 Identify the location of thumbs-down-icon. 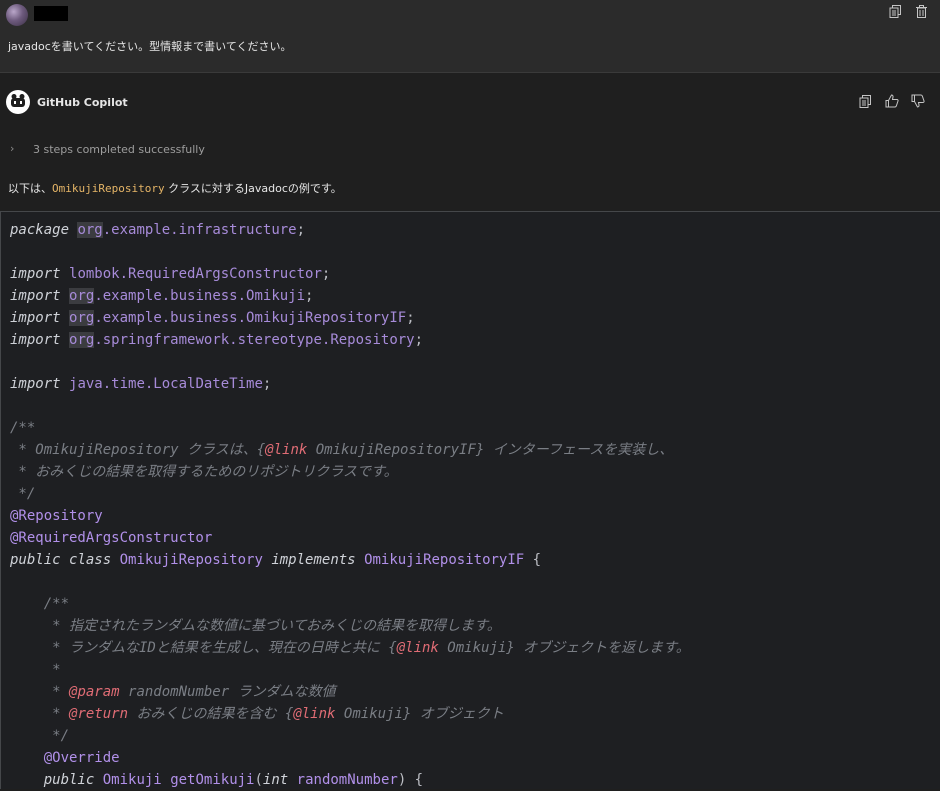
(918, 101).